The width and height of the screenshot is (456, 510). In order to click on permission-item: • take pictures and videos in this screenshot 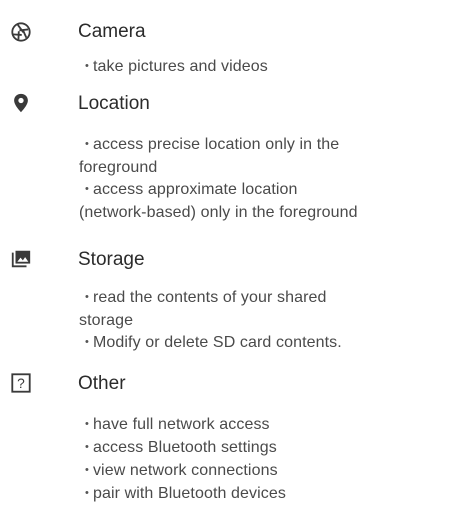, I will do `click(176, 66)`.